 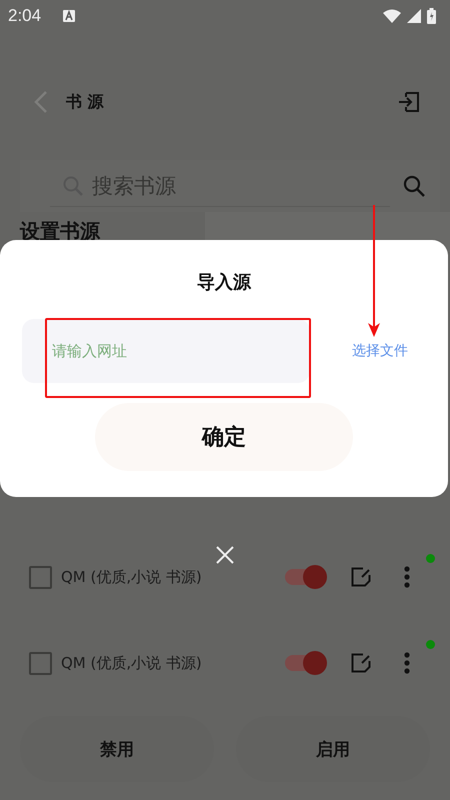 I want to click on signal-icon, so click(x=414, y=16).